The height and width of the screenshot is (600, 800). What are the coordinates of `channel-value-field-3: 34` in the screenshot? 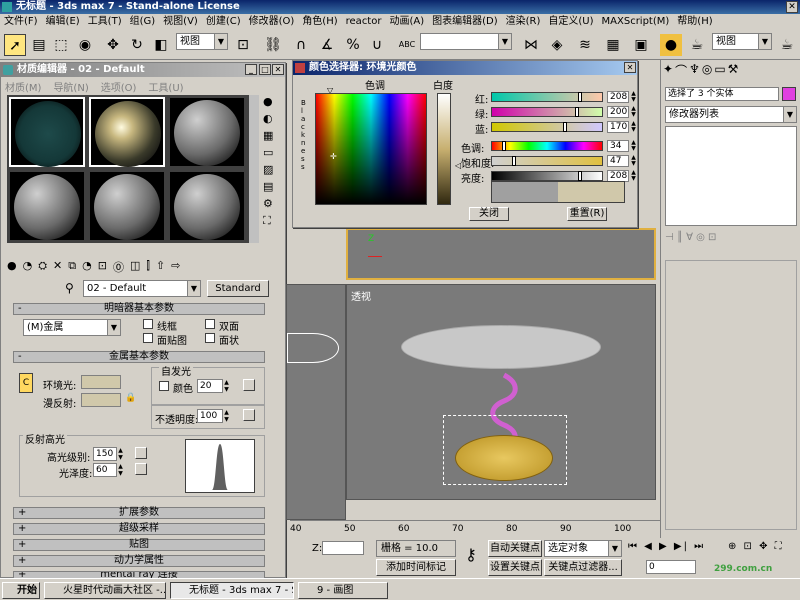 It's located at (618, 146).